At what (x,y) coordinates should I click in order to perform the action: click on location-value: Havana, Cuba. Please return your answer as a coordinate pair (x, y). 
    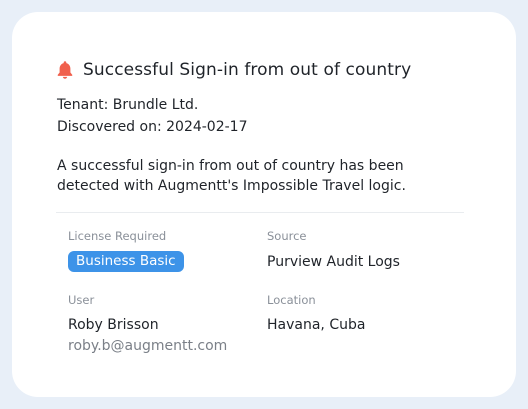
    Looking at the image, I should click on (316, 325).